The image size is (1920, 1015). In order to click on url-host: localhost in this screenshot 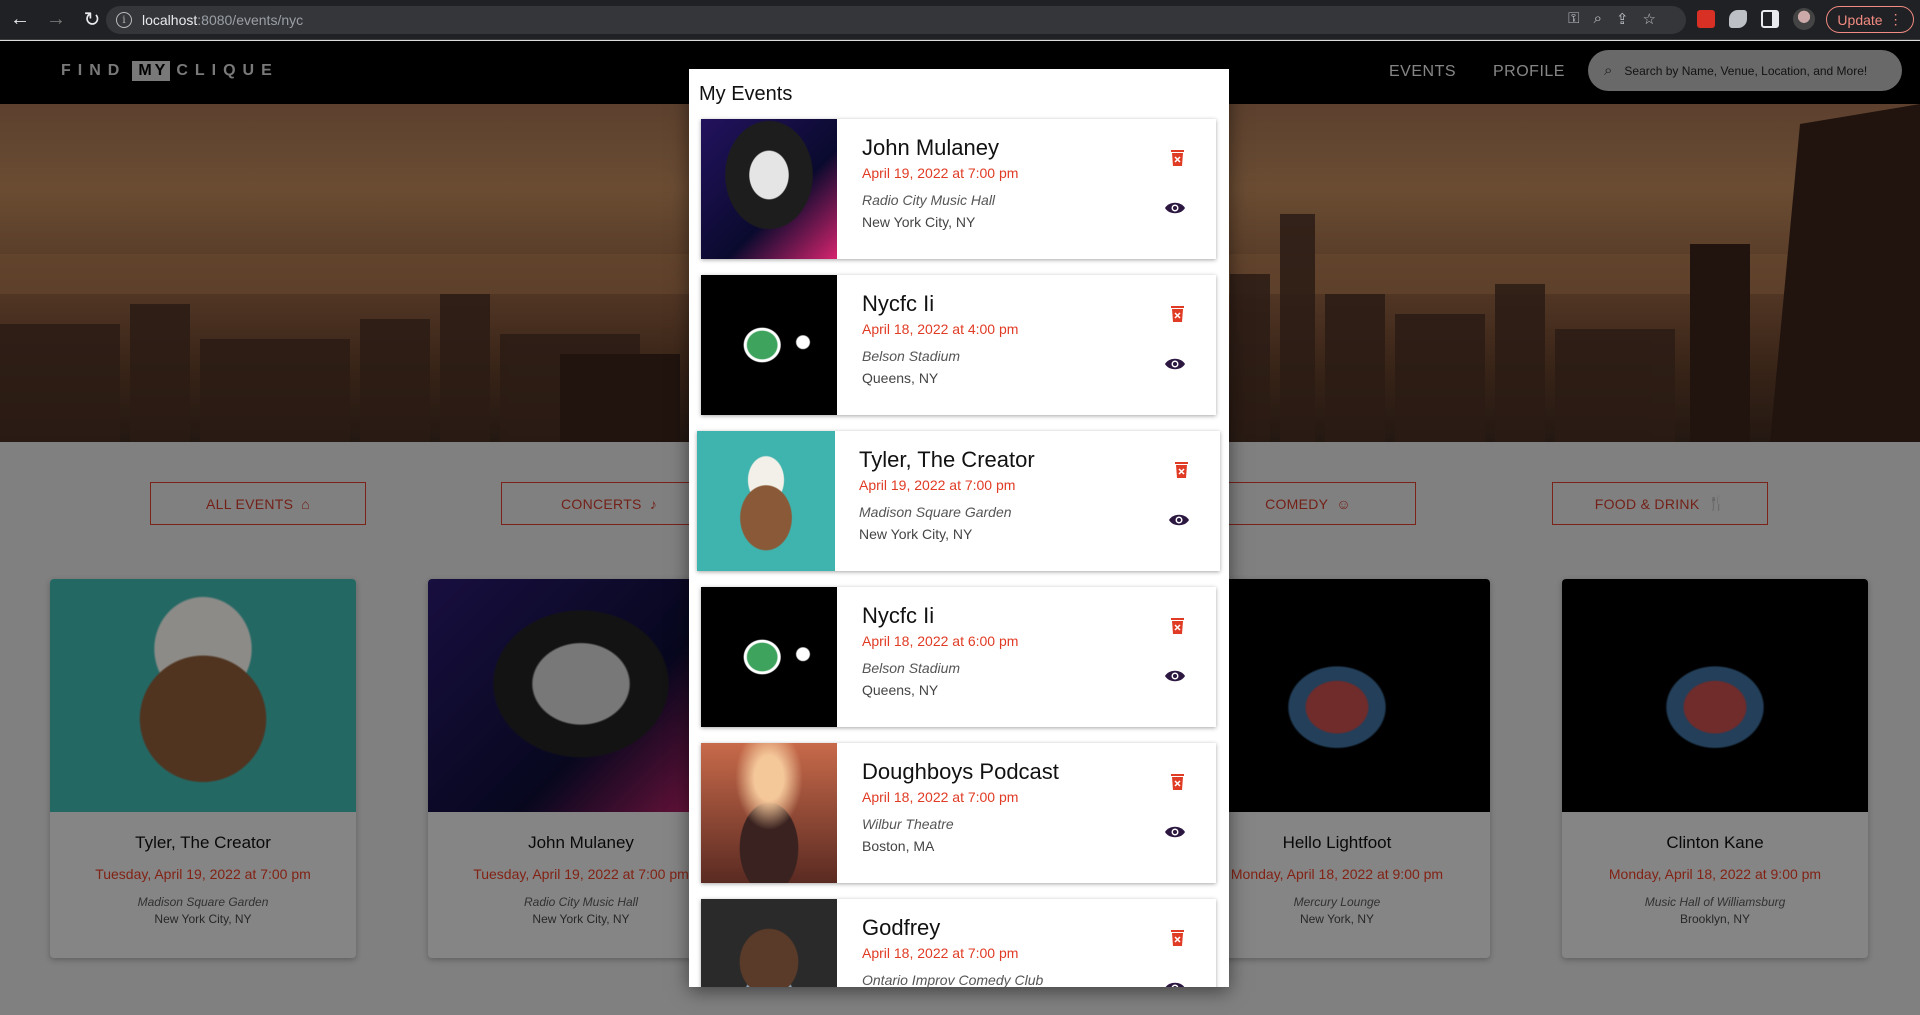, I will do `click(170, 20)`.